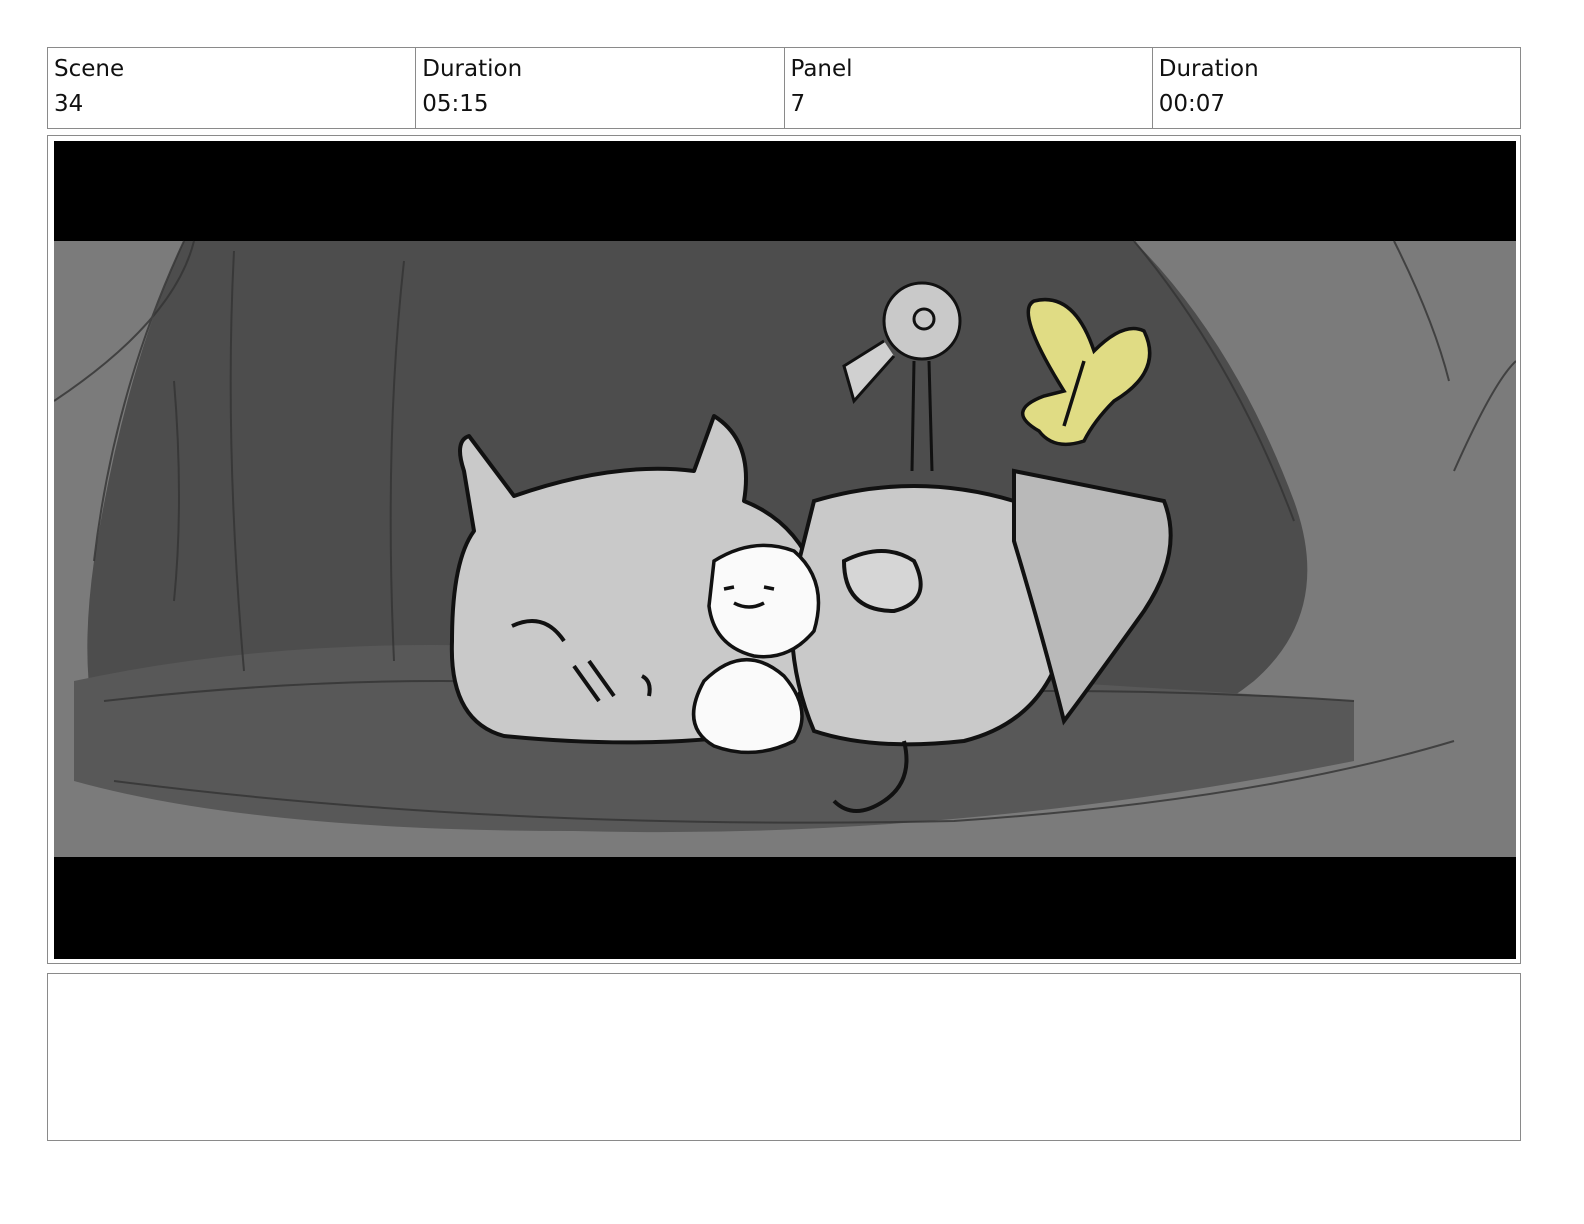  I want to click on panel-notes-box, so click(784, 1057).